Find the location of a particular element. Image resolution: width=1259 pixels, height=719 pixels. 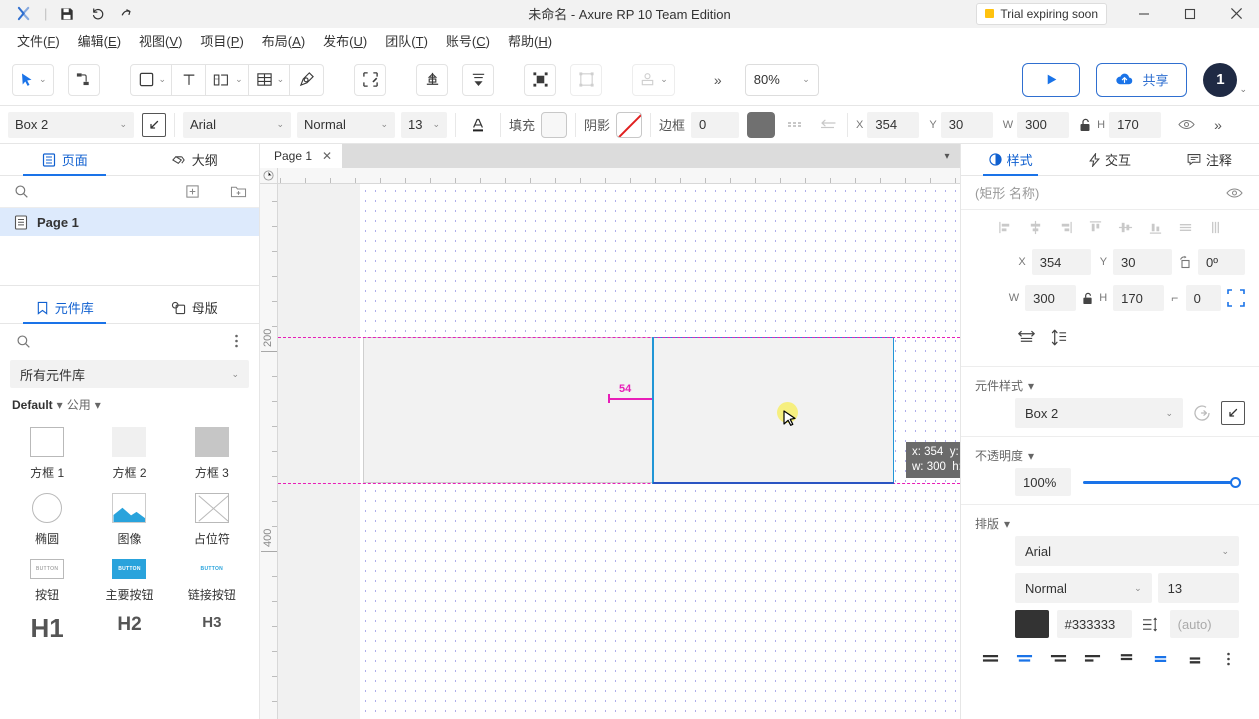

widget-box-3: 方框 3 is located at coordinates (212, 452).